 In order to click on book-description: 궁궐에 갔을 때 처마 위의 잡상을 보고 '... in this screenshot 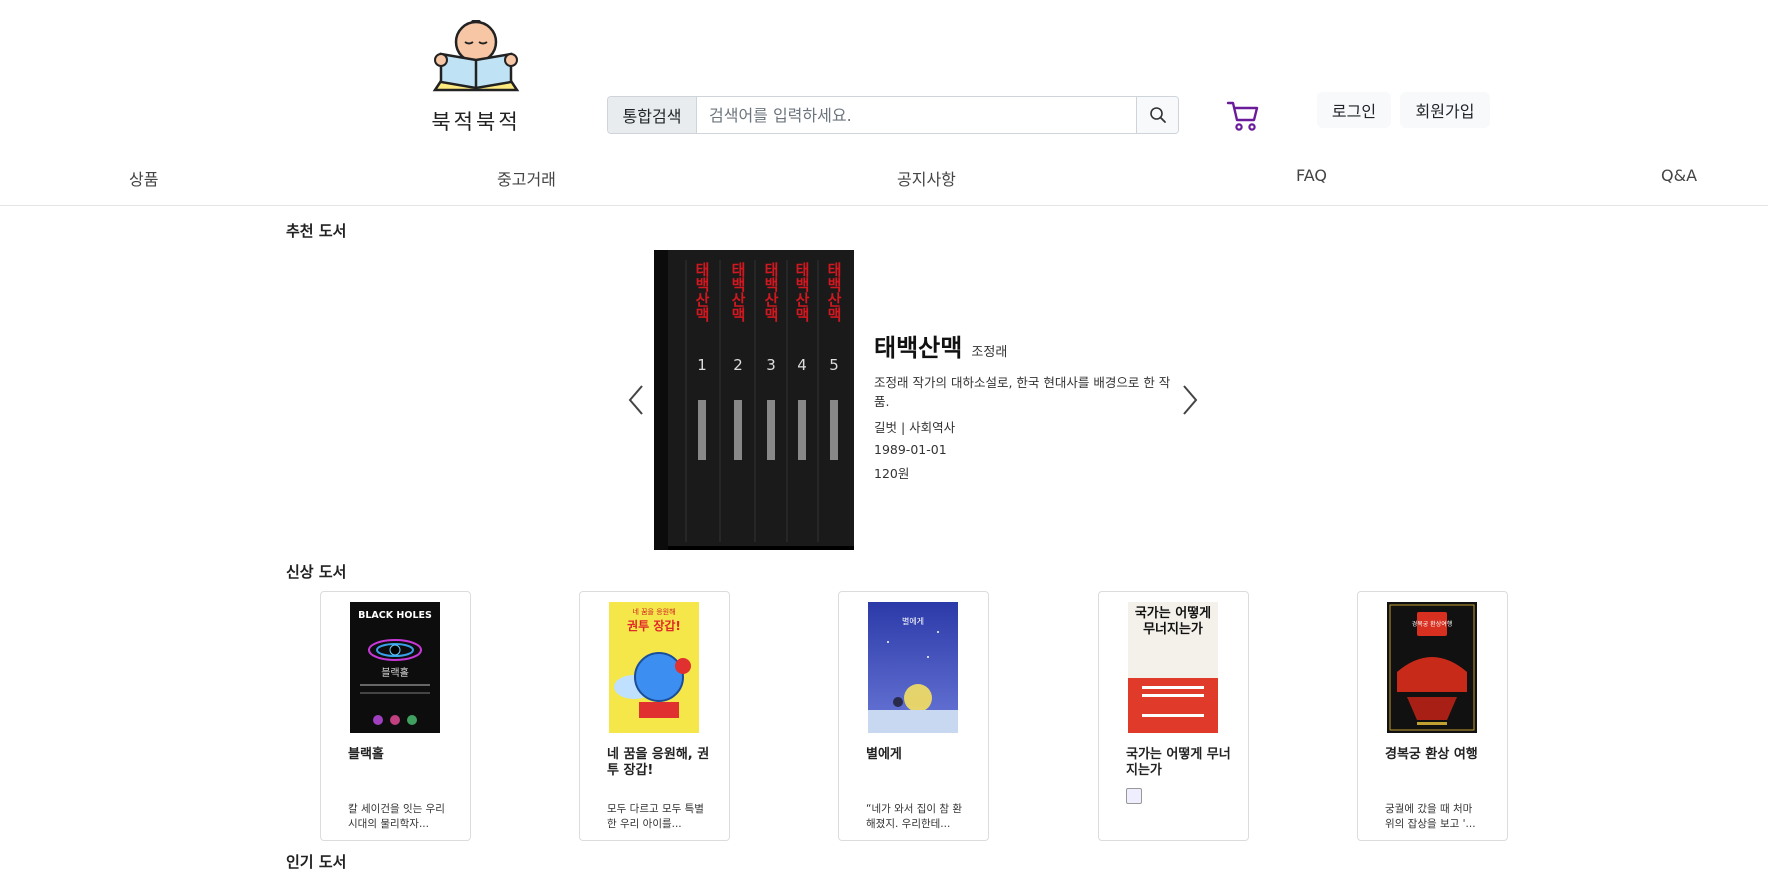, I will do `click(1430, 816)`.